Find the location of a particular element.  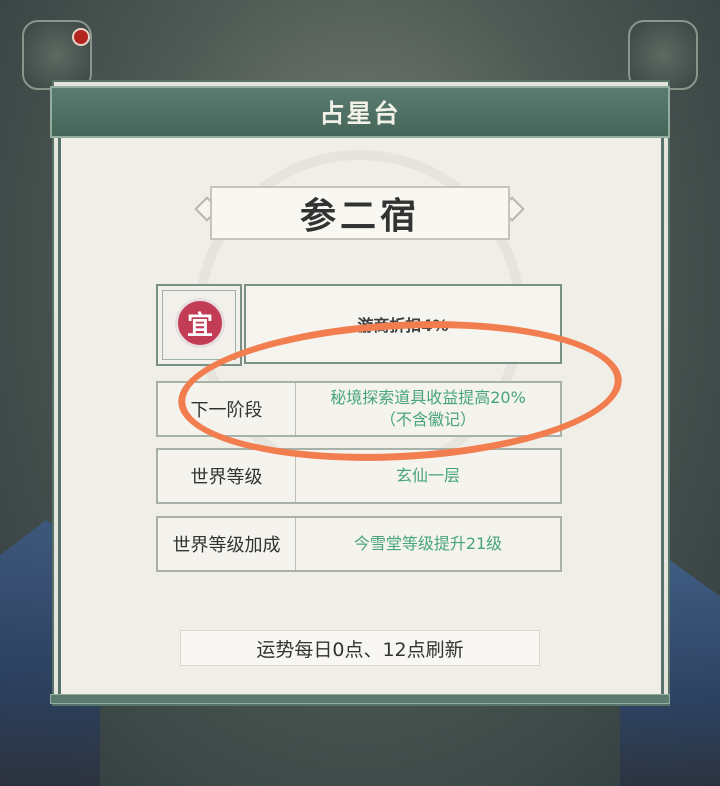

info-row-label: 世界等级 is located at coordinates (227, 476).